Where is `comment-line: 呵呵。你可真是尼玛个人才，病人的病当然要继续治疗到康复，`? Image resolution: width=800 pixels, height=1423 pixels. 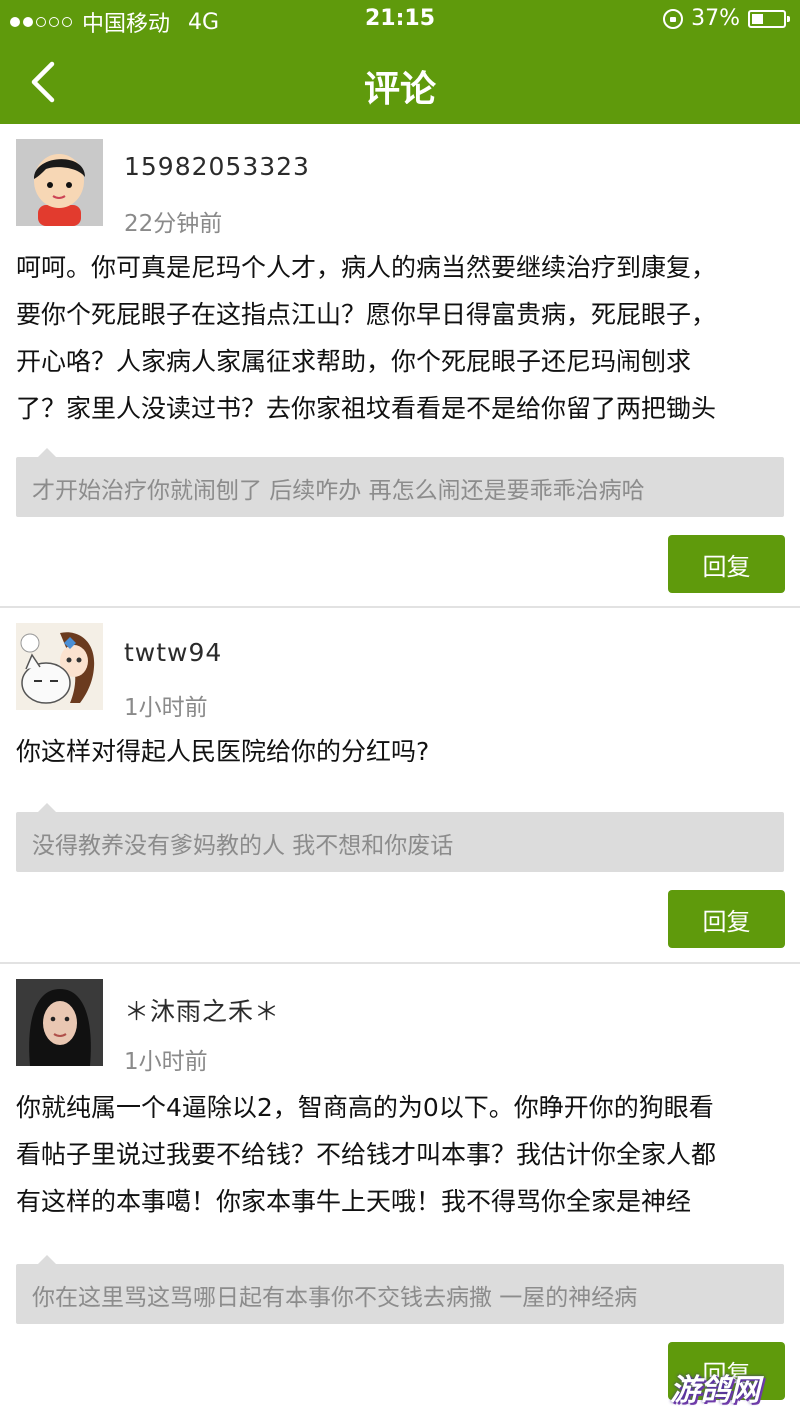 comment-line: 呵呵。你可真是尼玛个人才，病人的病当然要继续治疗到康复， is located at coordinates (366, 267).